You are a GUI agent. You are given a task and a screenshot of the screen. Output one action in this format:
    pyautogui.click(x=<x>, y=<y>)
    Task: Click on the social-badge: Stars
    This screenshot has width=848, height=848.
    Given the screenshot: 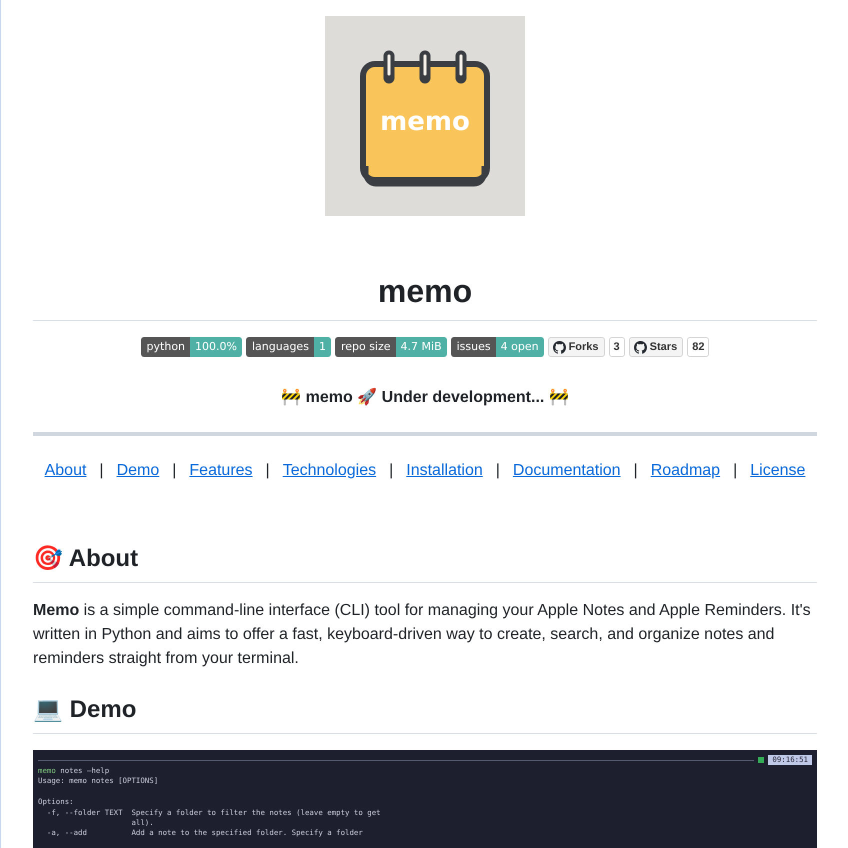 What is the action you would take?
    pyautogui.click(x=656, y=347)
    